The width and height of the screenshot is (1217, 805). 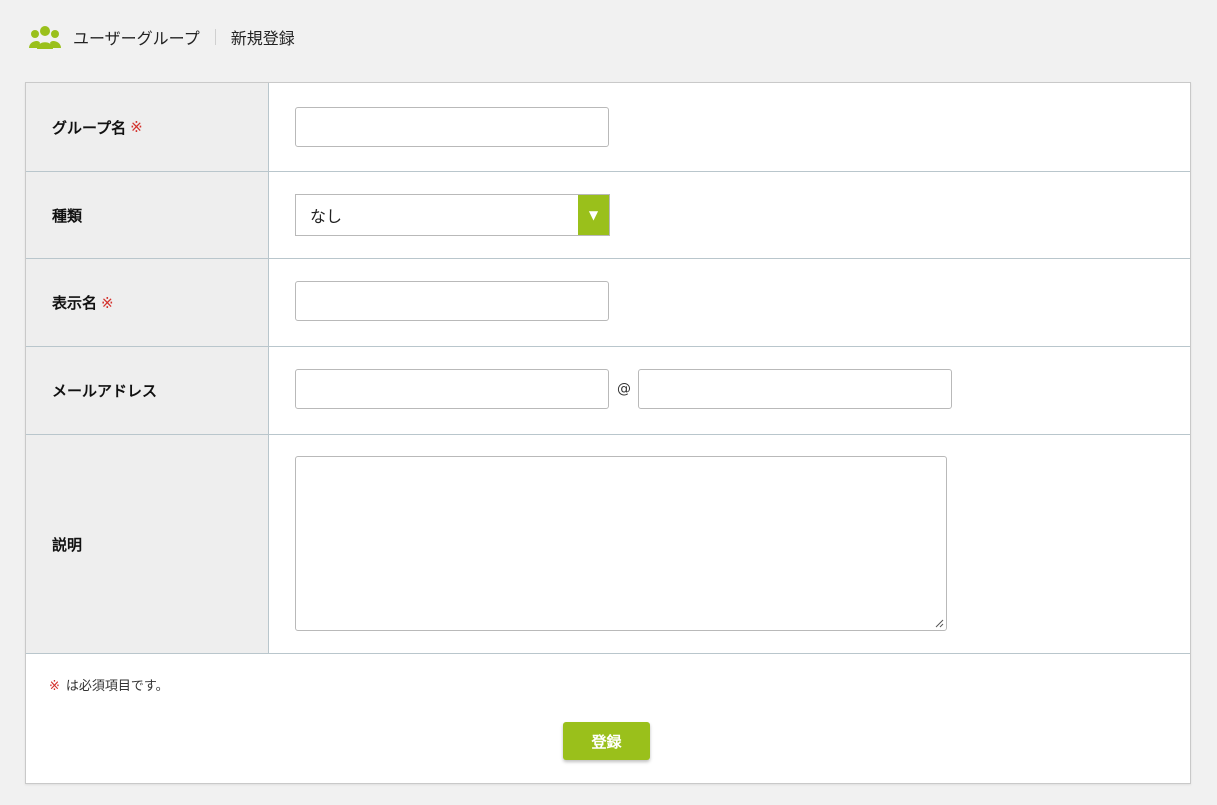 I want to click on page-header: ユーザーグループ 新規登録, so click(x=162, y=37).